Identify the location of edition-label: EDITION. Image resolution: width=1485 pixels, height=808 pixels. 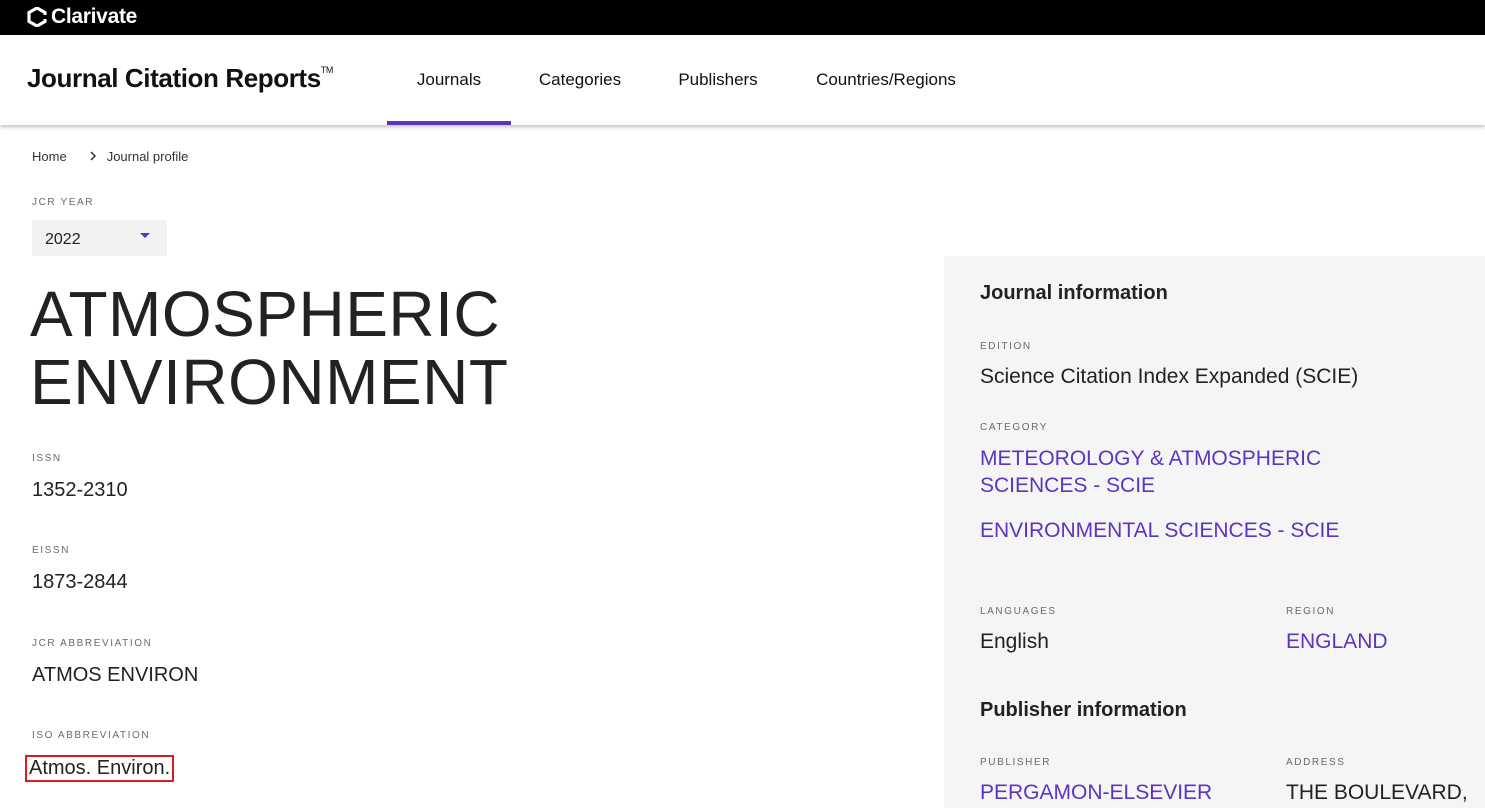
(1006, 346).